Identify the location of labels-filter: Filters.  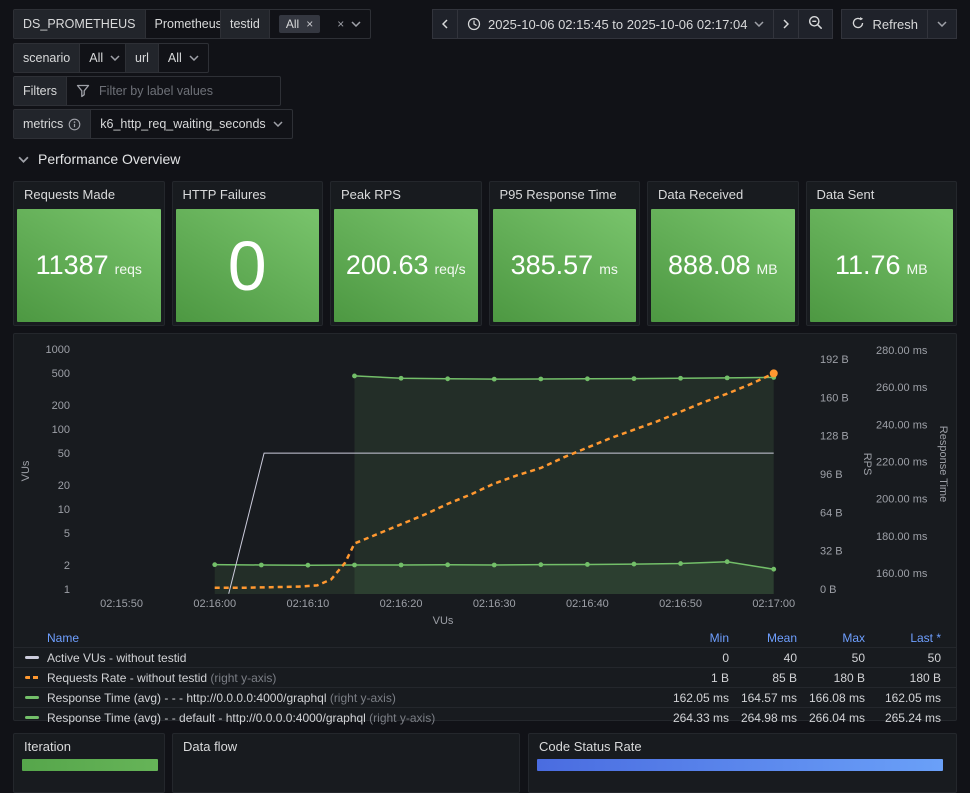
(147, 91).